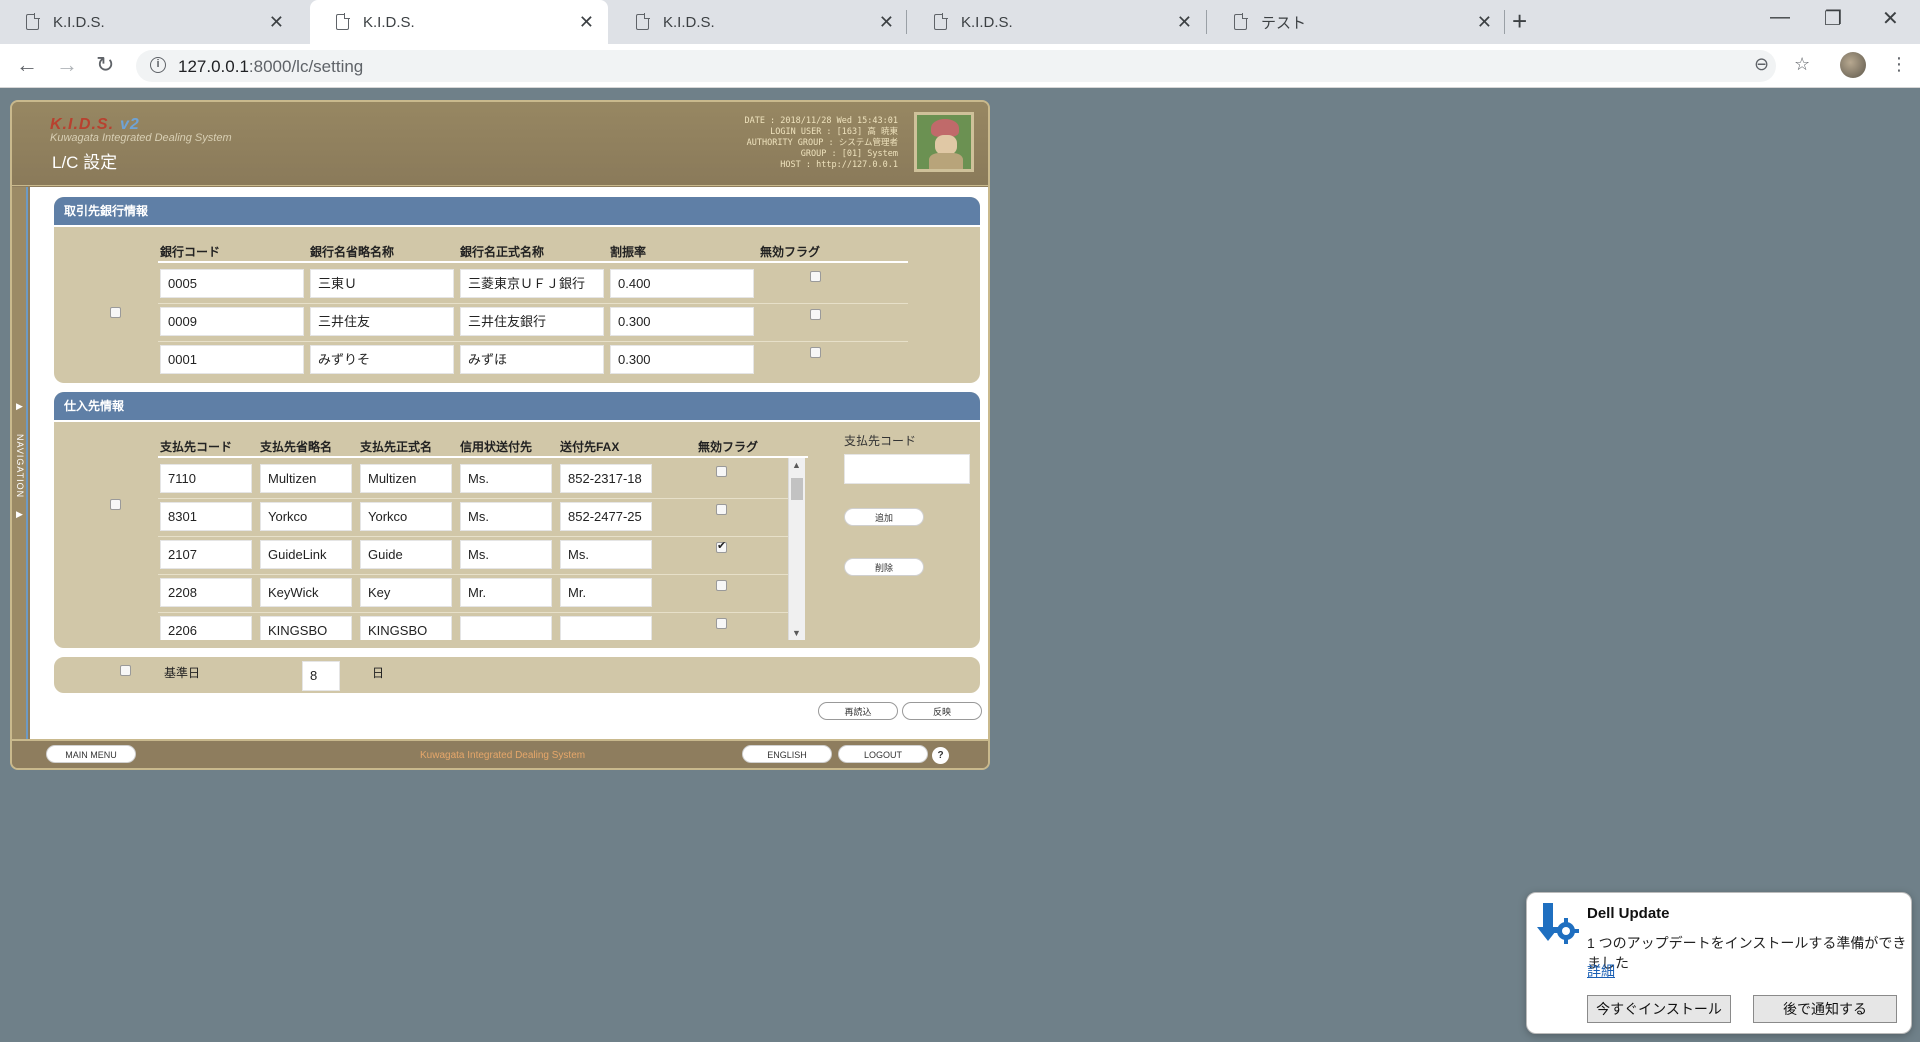  Describe the element at coordinates (942, 711) in the screenshot. I see `apply-button: 反映` at that location.